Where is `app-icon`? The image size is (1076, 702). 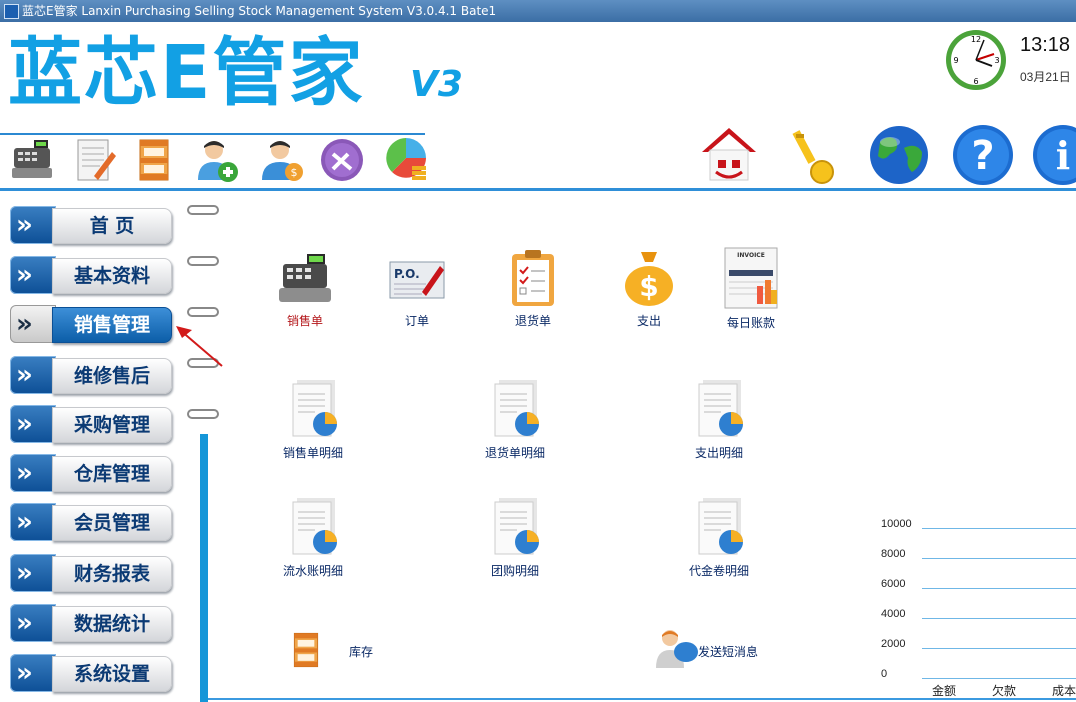 app-icon is located at coordinates (11, 11).